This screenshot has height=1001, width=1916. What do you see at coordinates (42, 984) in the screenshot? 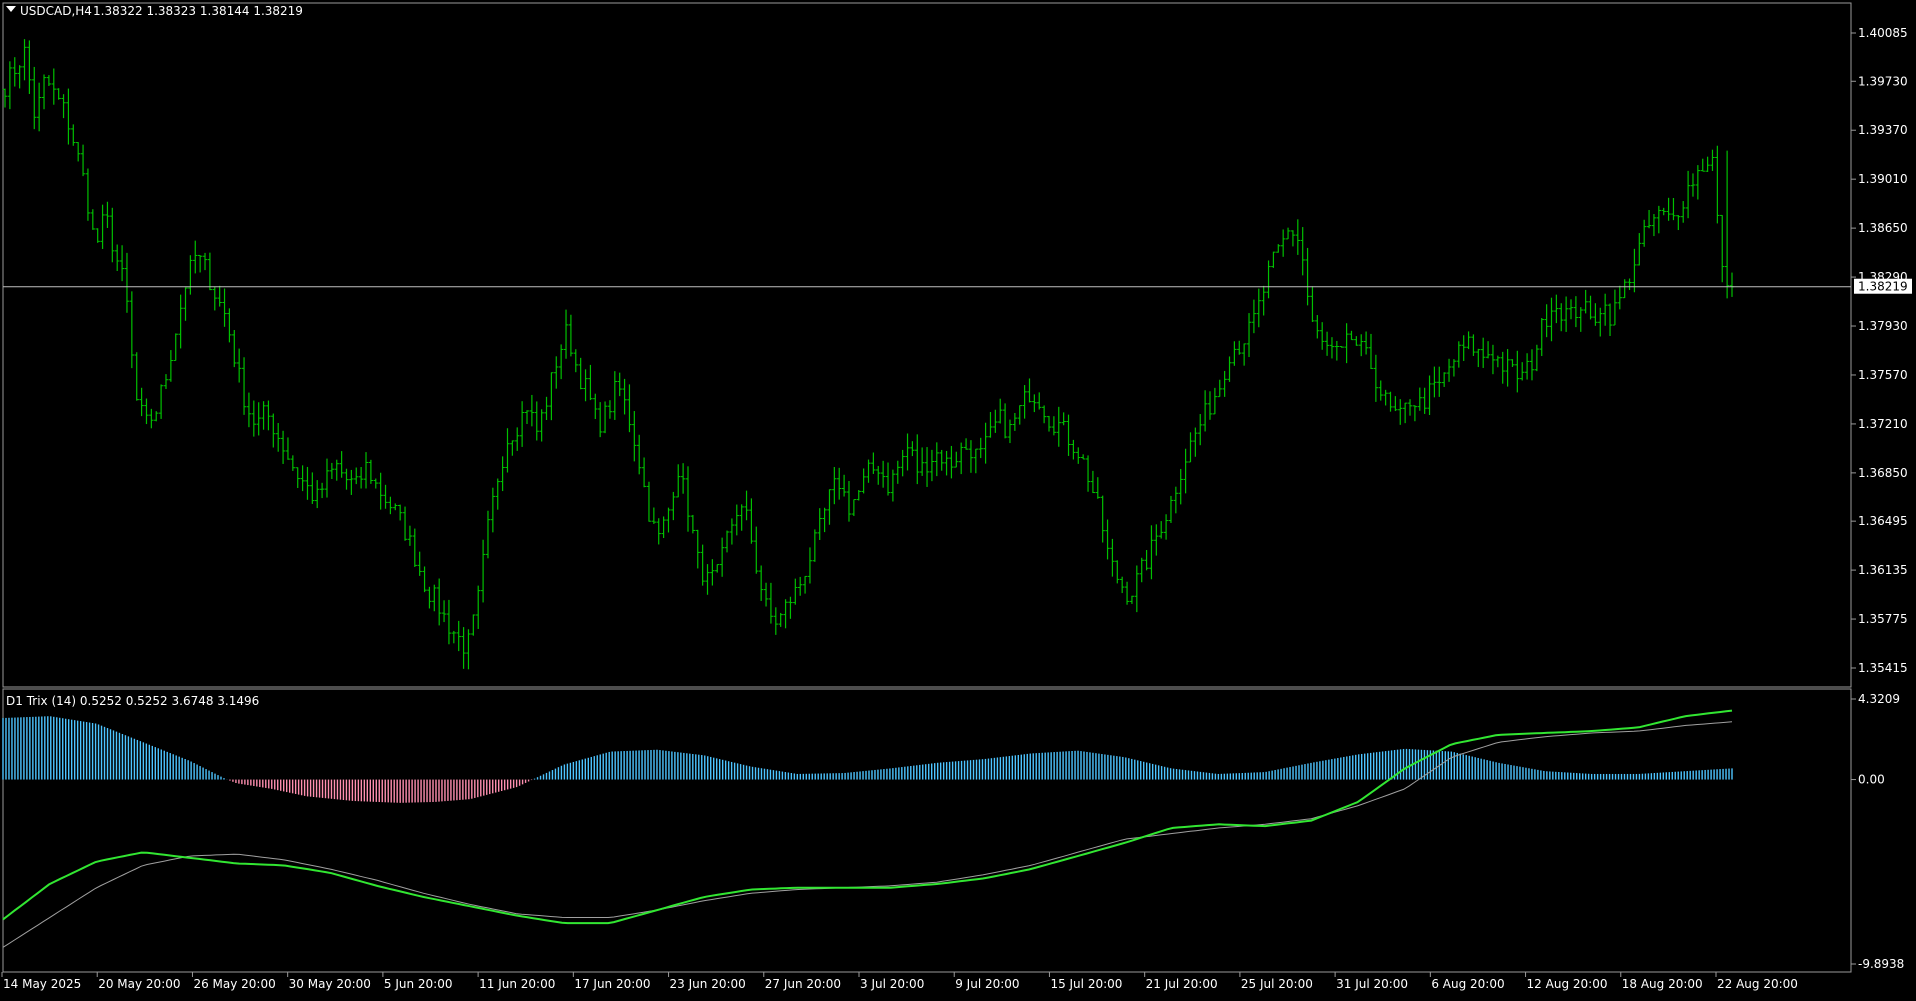
I see `time-tick-label: 14 May 2025` at bounding box center [42, 984].